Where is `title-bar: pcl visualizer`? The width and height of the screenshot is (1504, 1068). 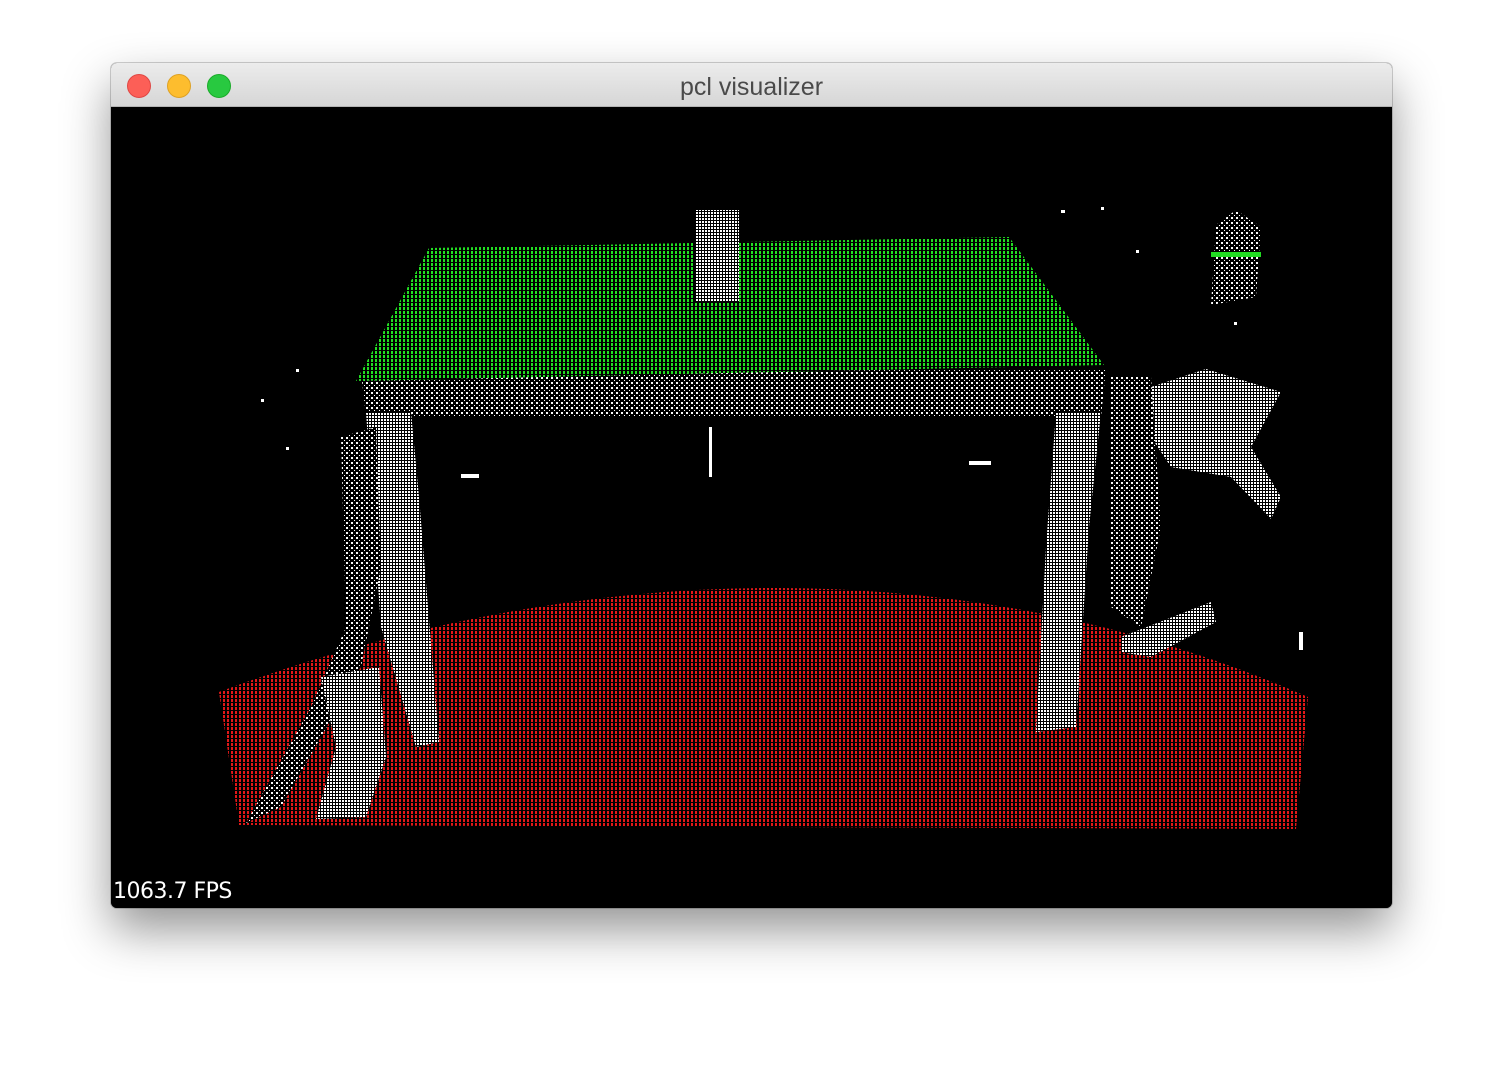 title-bar: pcl visualizer is located at coordinates (751, 85).